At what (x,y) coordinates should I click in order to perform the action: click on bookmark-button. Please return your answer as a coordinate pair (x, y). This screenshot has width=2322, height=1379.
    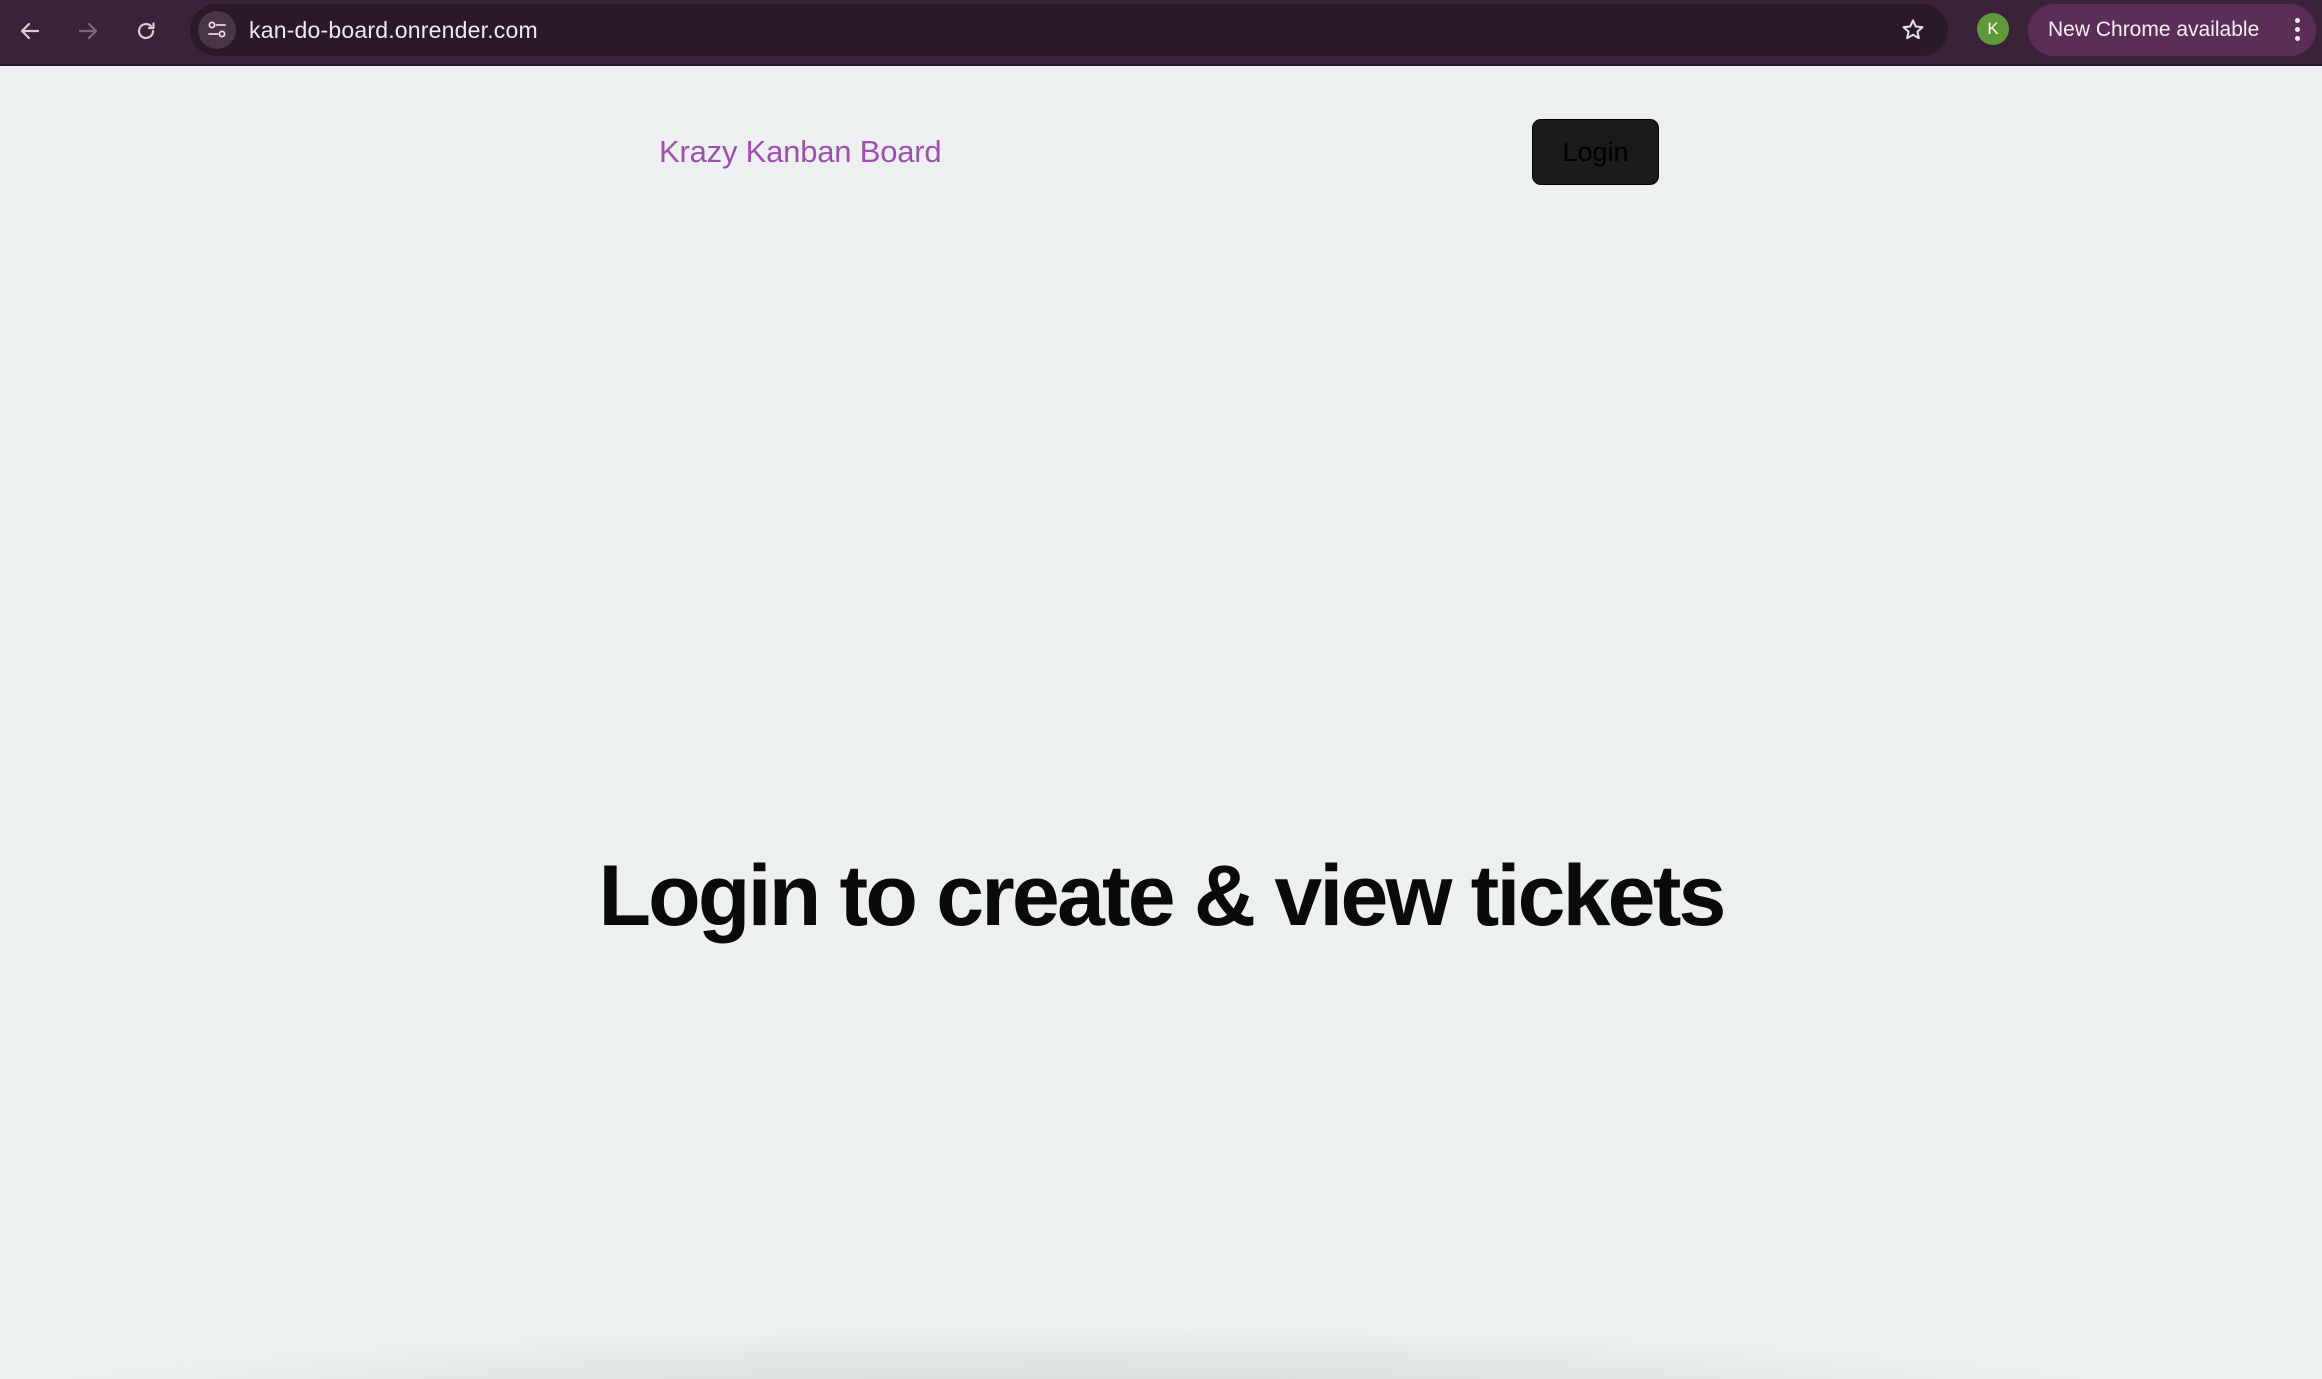
    Looking at the image, I should click on (1913, 30).